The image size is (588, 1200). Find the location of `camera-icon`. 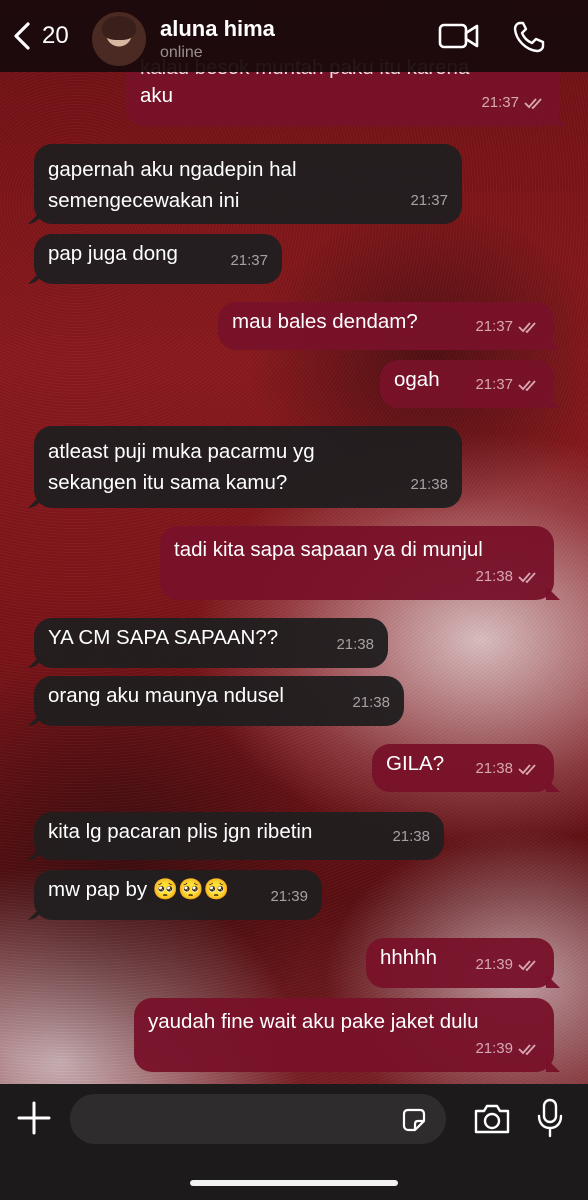

camera-icon is located at coordinates (492, 1119).